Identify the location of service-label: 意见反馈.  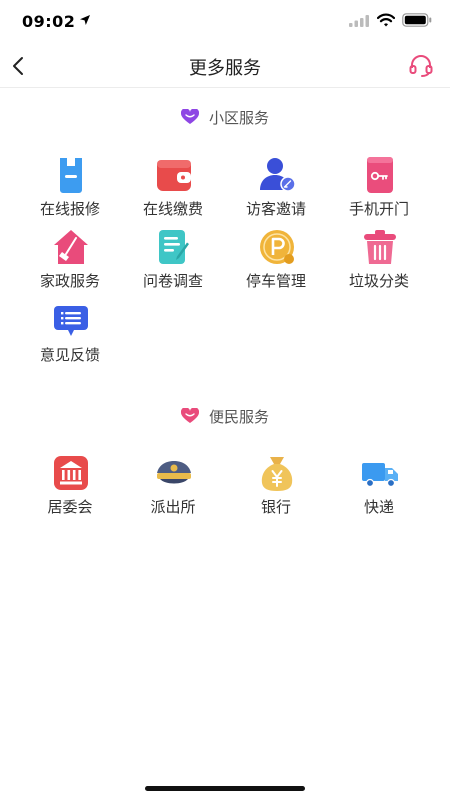
(69, 355).